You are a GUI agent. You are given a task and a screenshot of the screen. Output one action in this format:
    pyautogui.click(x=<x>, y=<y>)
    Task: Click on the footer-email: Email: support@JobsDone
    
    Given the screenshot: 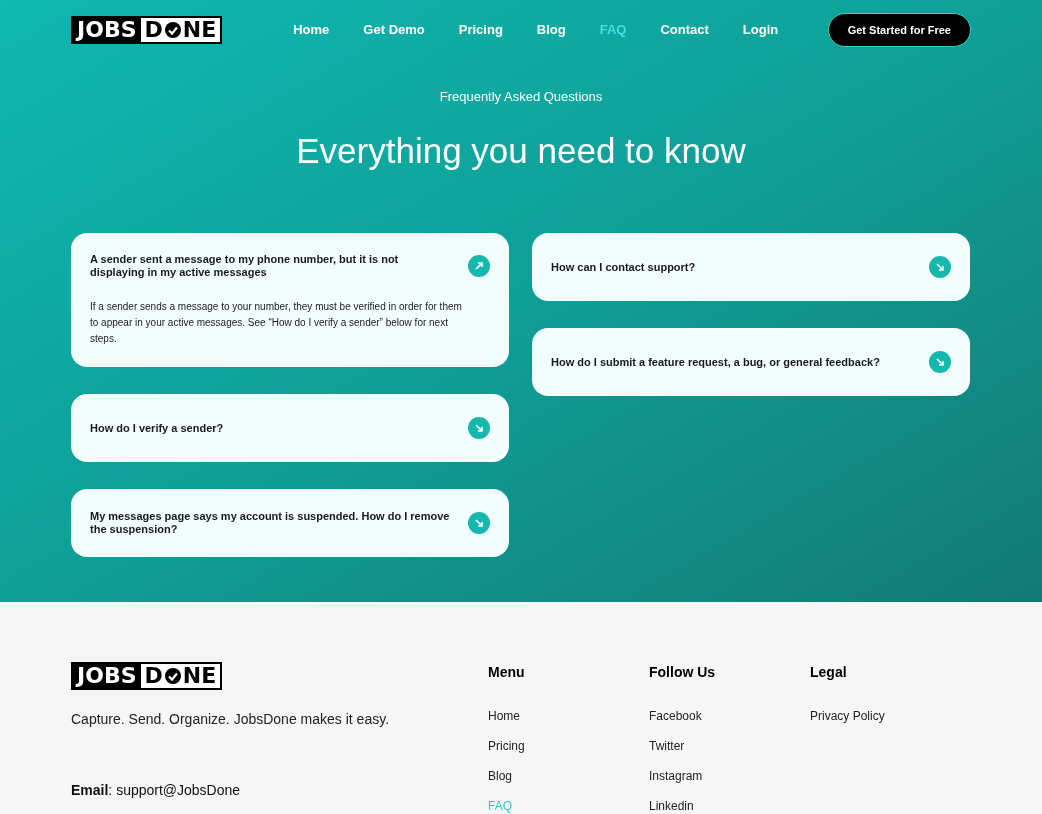 What is the action you would take?
    pyautogui.click(x=156, y=790)
    